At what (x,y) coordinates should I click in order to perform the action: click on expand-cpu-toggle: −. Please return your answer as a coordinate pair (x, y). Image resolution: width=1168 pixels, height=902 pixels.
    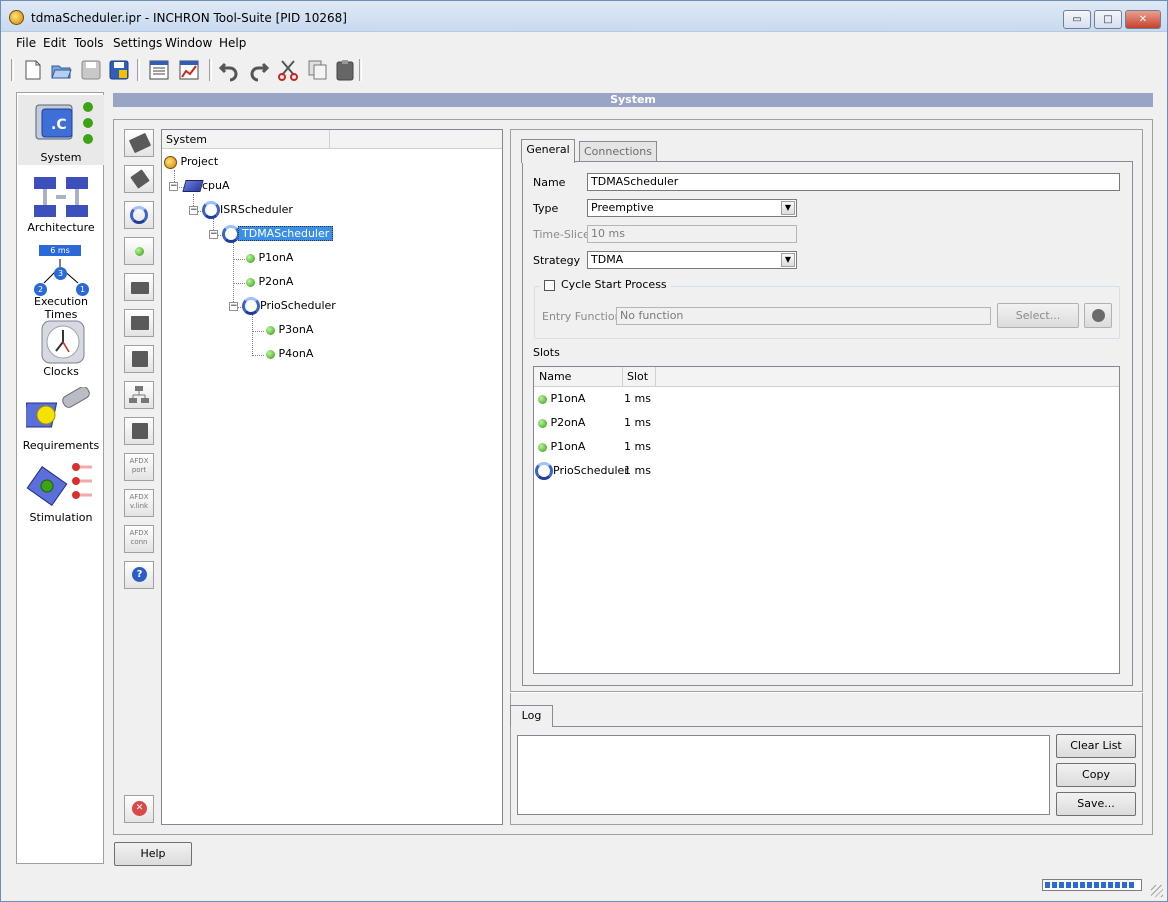
    Looking at the image, I should click on (173, 186).